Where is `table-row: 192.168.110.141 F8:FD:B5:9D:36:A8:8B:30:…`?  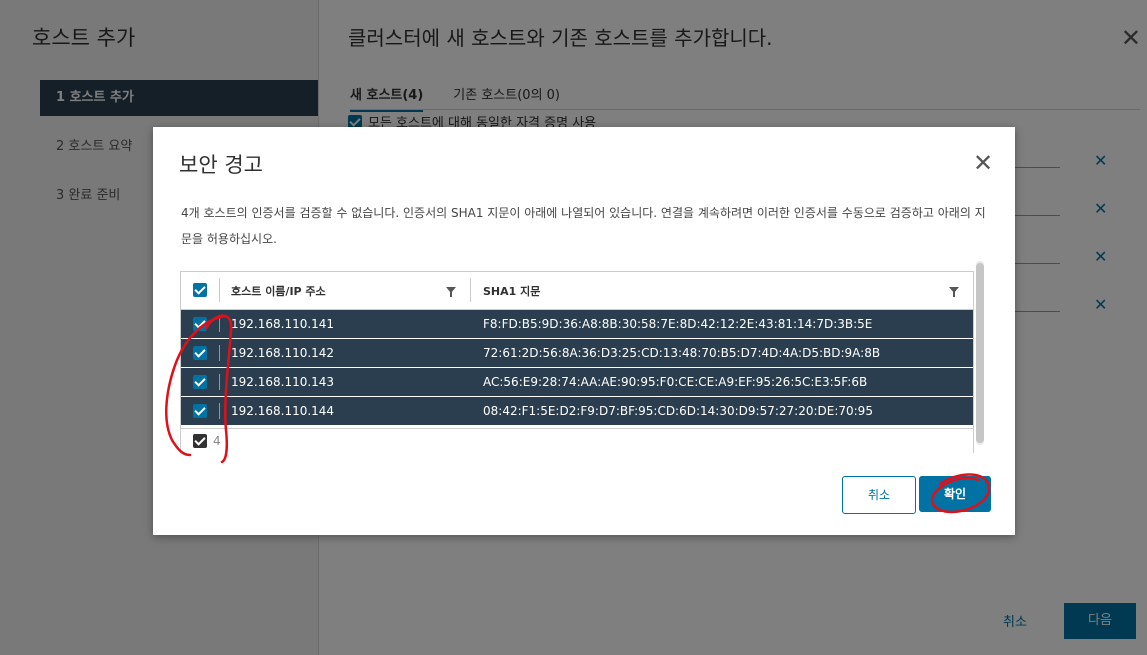
table-row: 192.168.110.141 F8:FD:B5:9D:36:A8:8B:30:… is located at coordinates (577, 324).